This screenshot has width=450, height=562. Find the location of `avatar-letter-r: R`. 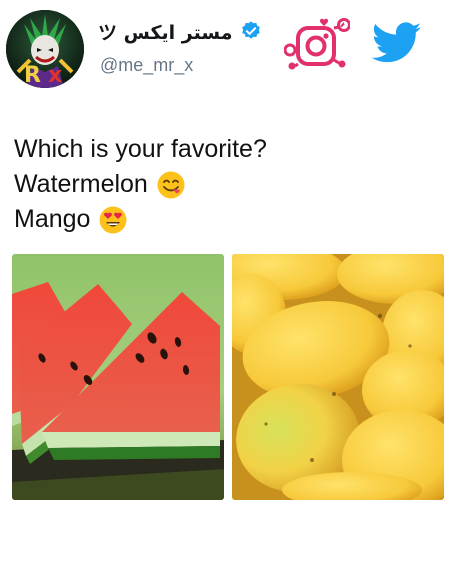

avatar-letter-r: R is located at coordinates (32, 75).